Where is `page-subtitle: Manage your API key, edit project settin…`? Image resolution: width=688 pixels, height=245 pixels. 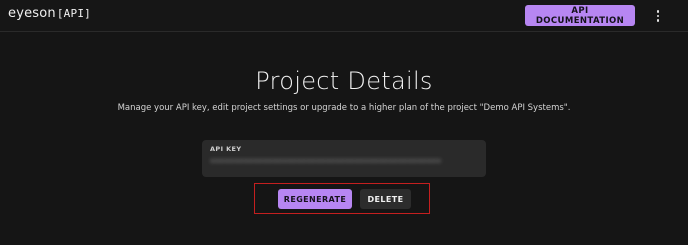 page-subtitle: Manage your API key, edit project settin… is located at coordinates (344, 108).